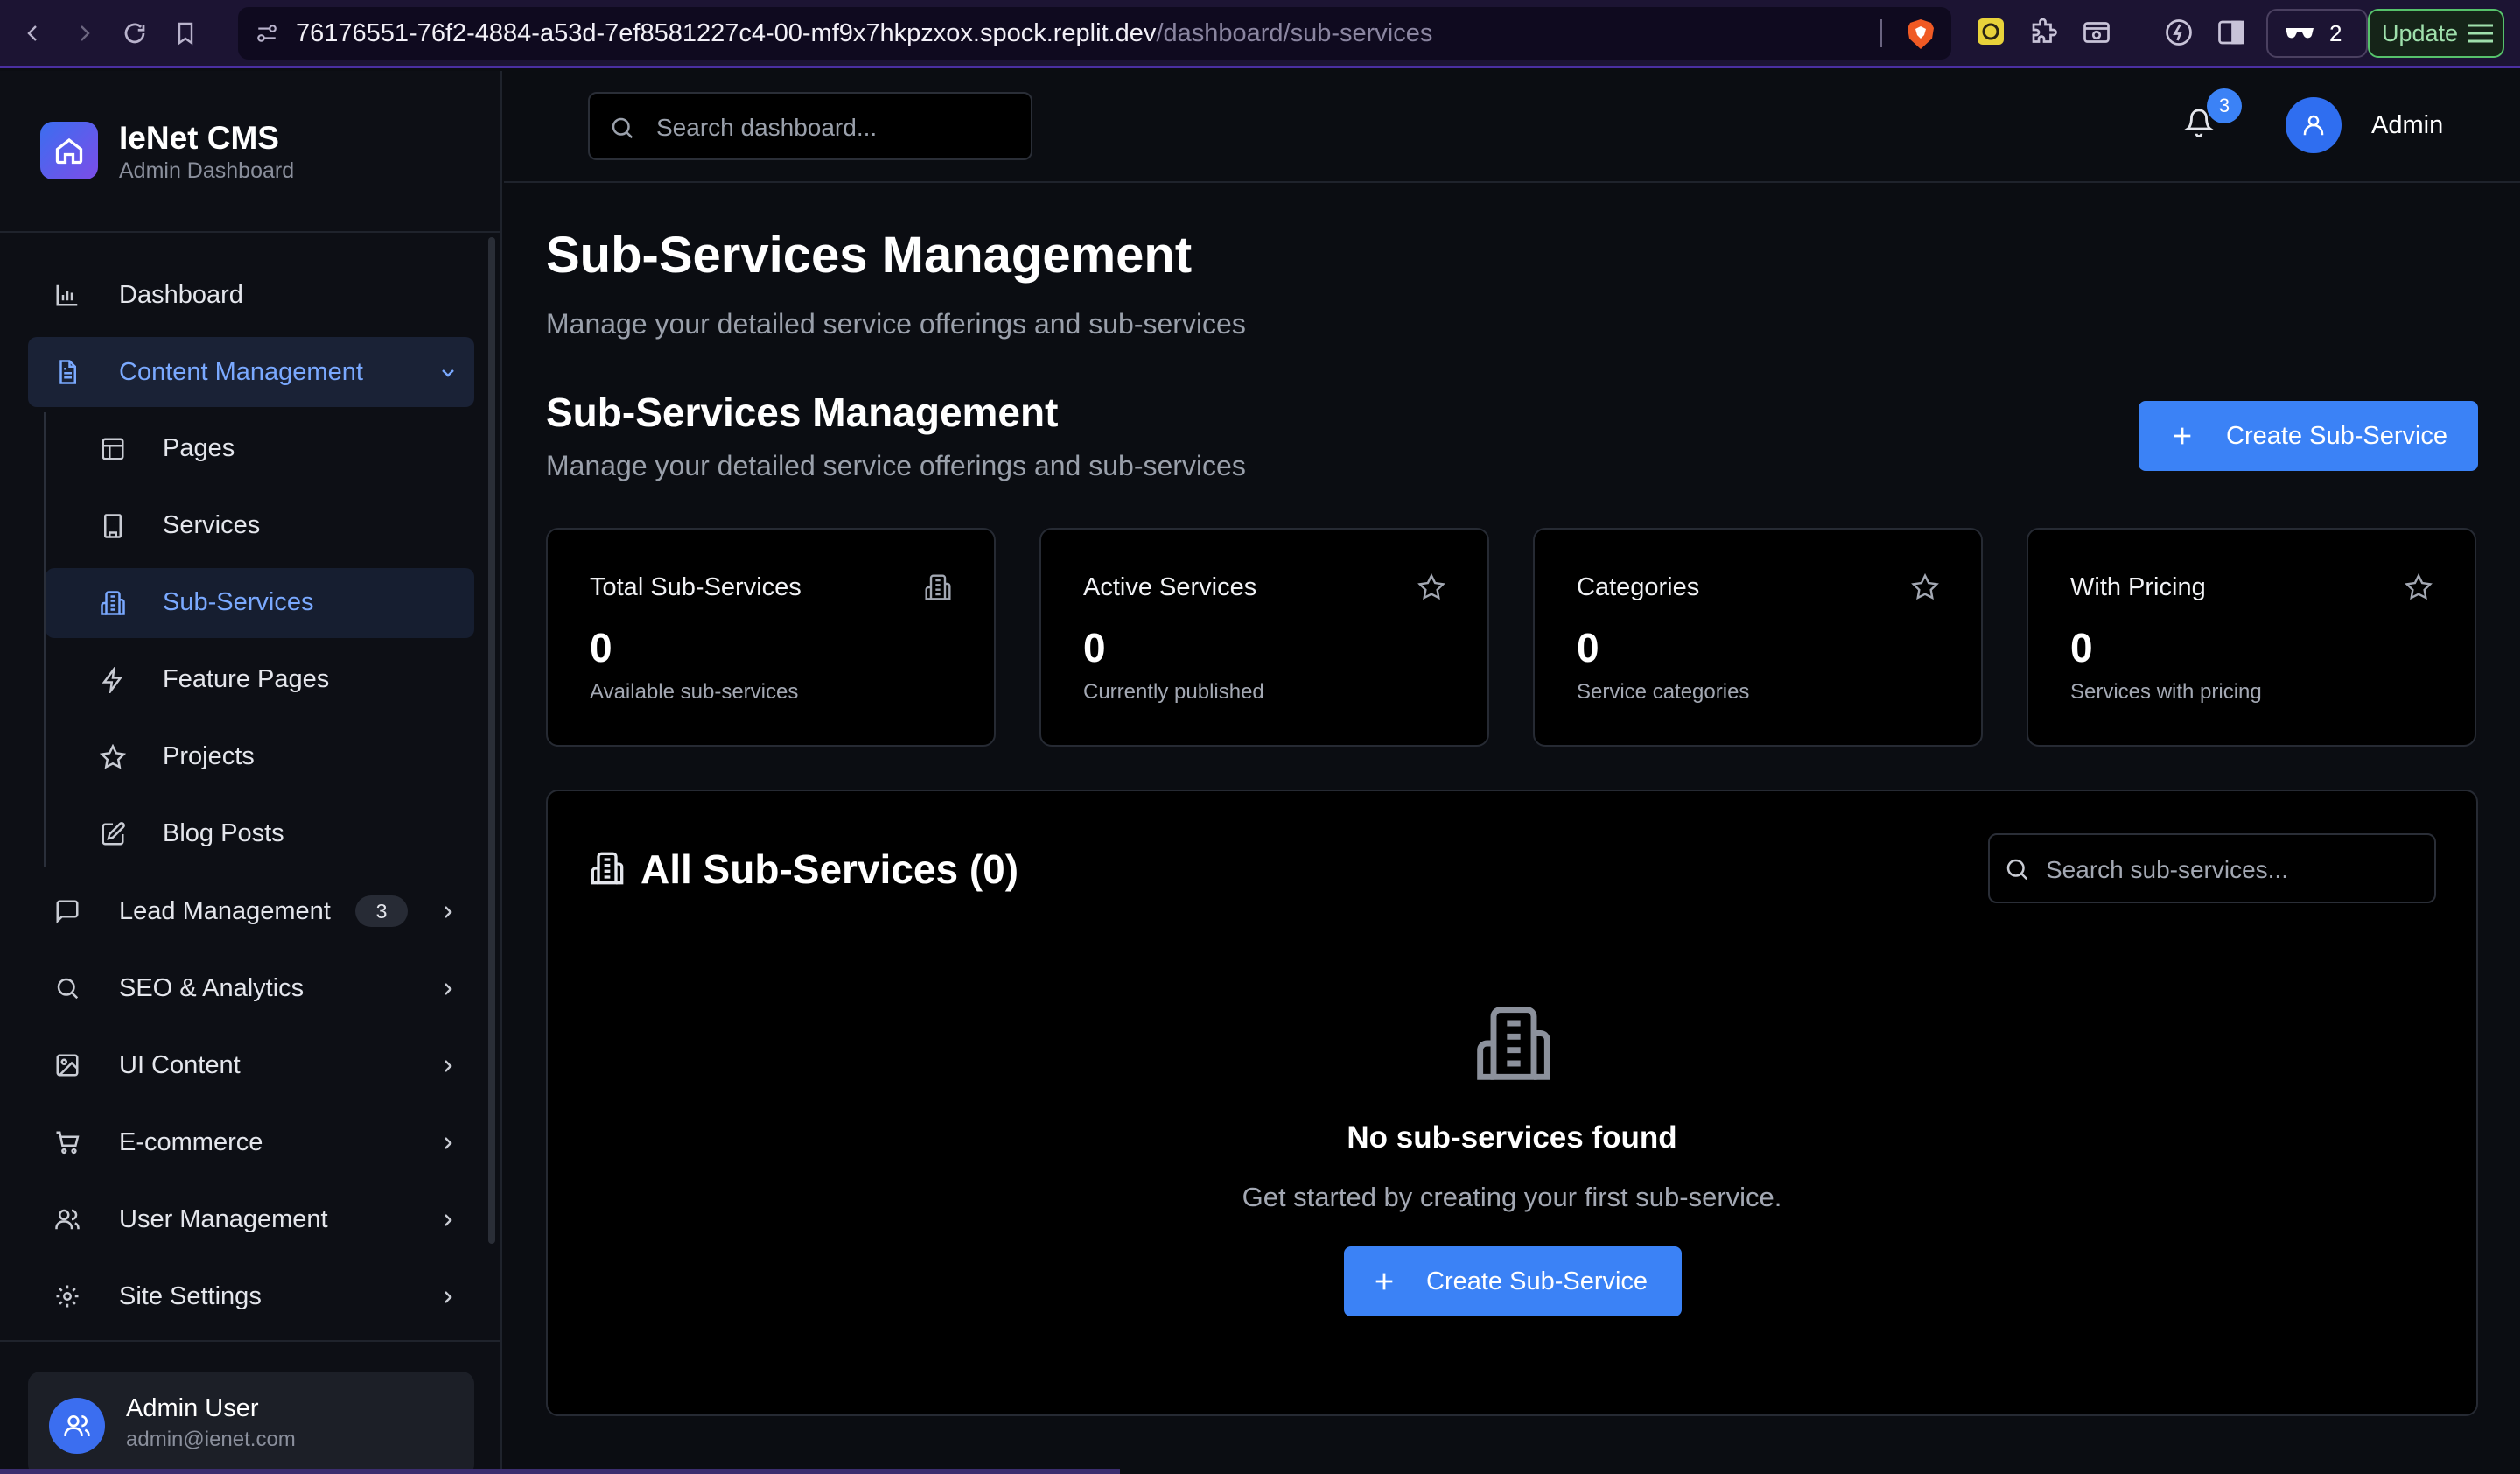 Image resolution: width=2520 pixels, height=1474 pixels. I want to click on stat-title: Categories, so click(1638, 587).